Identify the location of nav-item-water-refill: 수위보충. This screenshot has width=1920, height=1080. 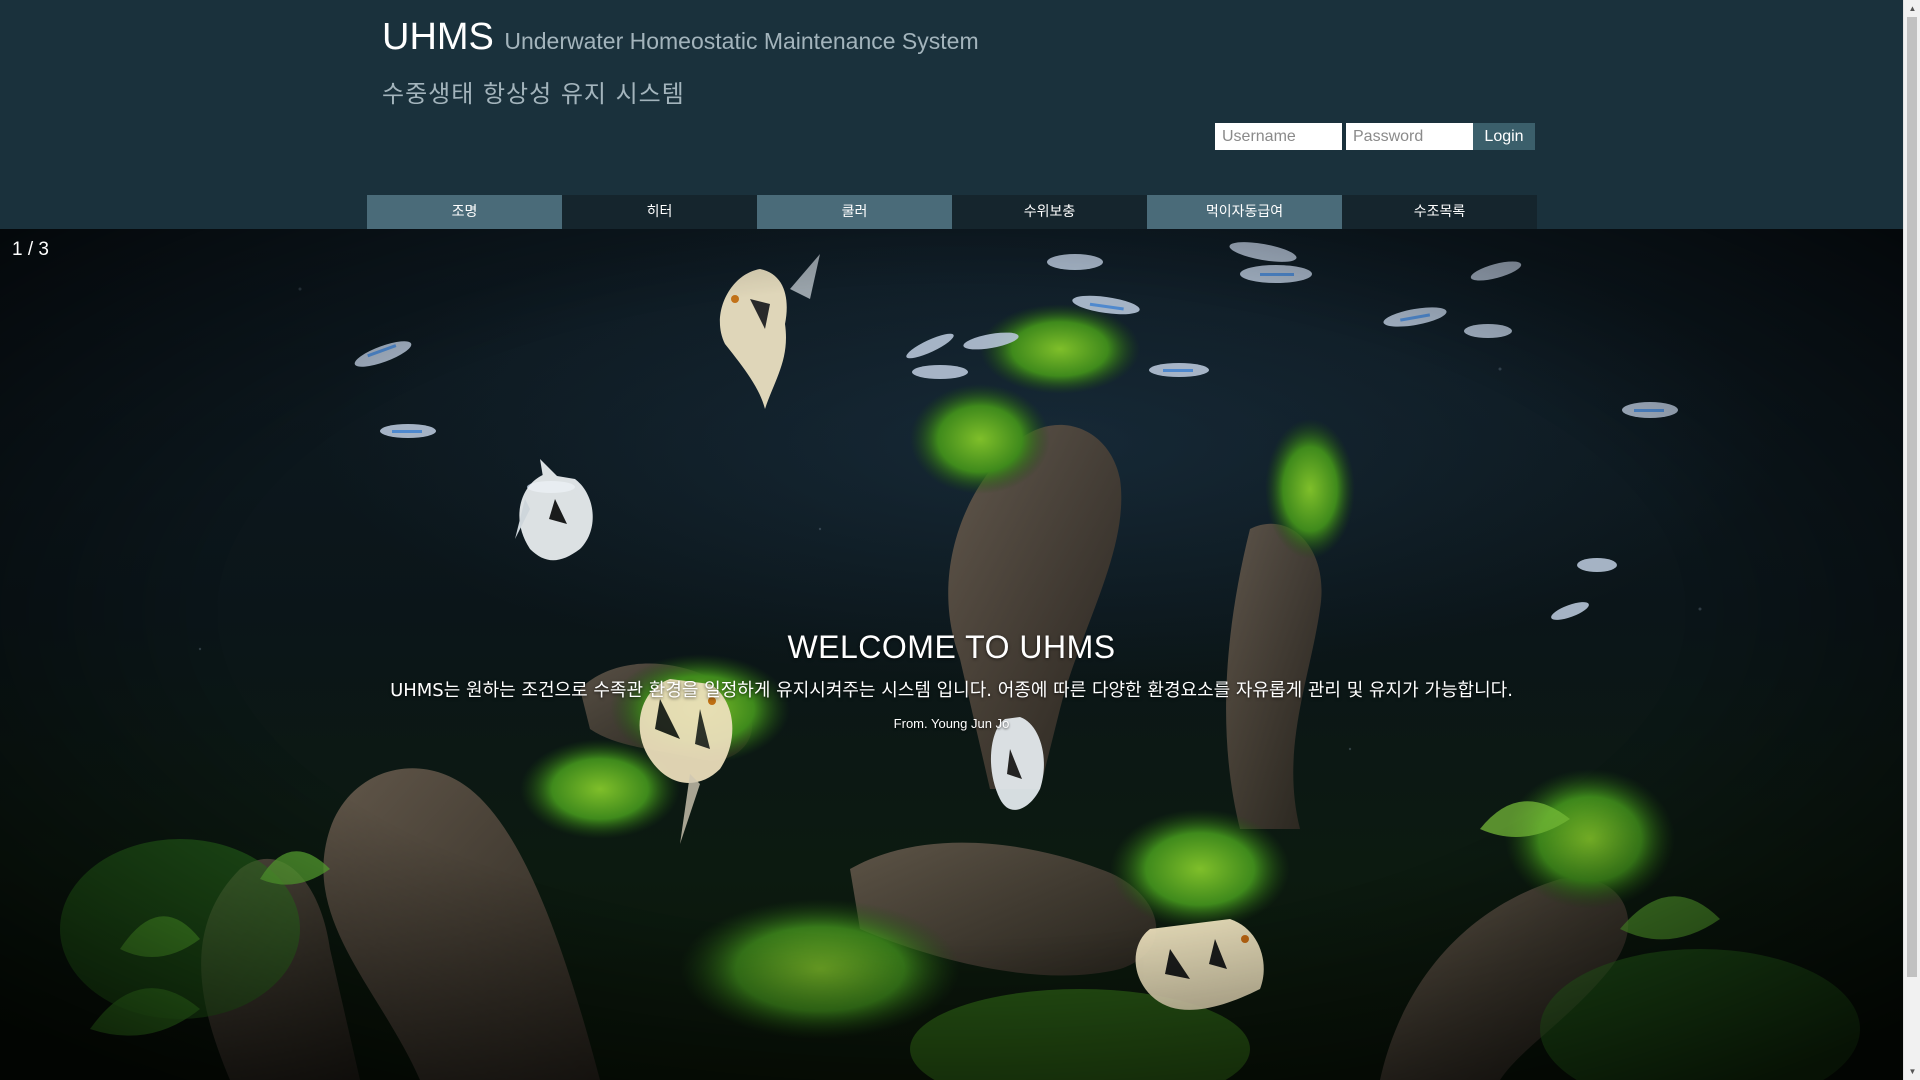
(1049, 212).